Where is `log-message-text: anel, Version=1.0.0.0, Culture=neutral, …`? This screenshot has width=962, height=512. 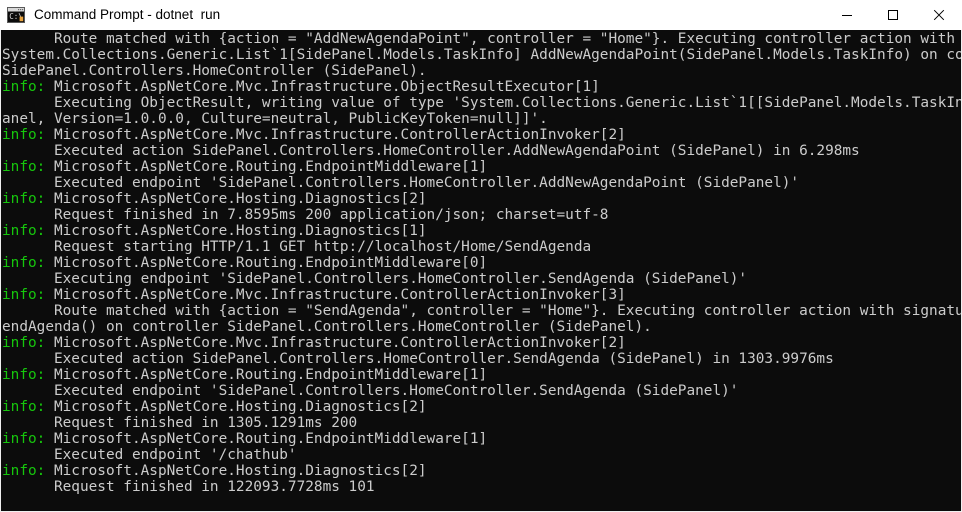
log-message-text: anel, Version=1.0.0.0, Culture=neutral, … is located at coordinates (275, 119).